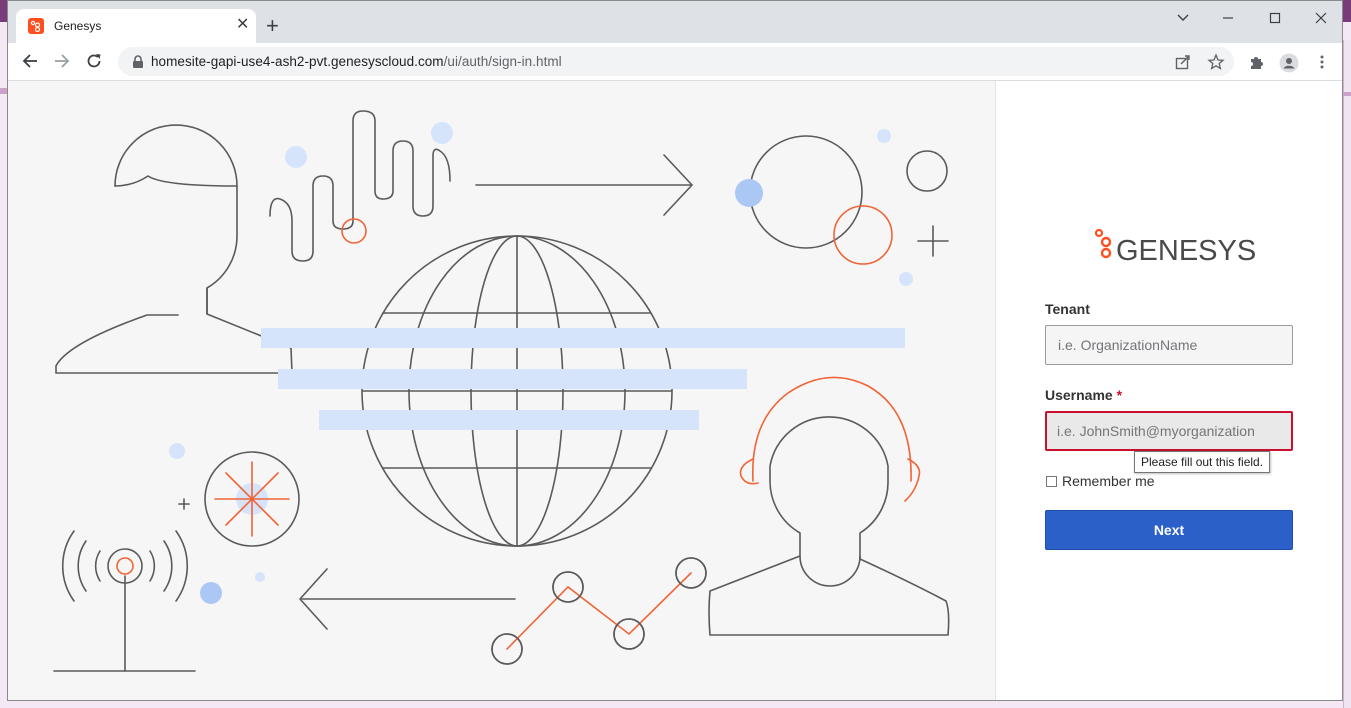 This screenshot has height=708, width=1351. I want to click on username-label-text: Username, so click(1079, 395).